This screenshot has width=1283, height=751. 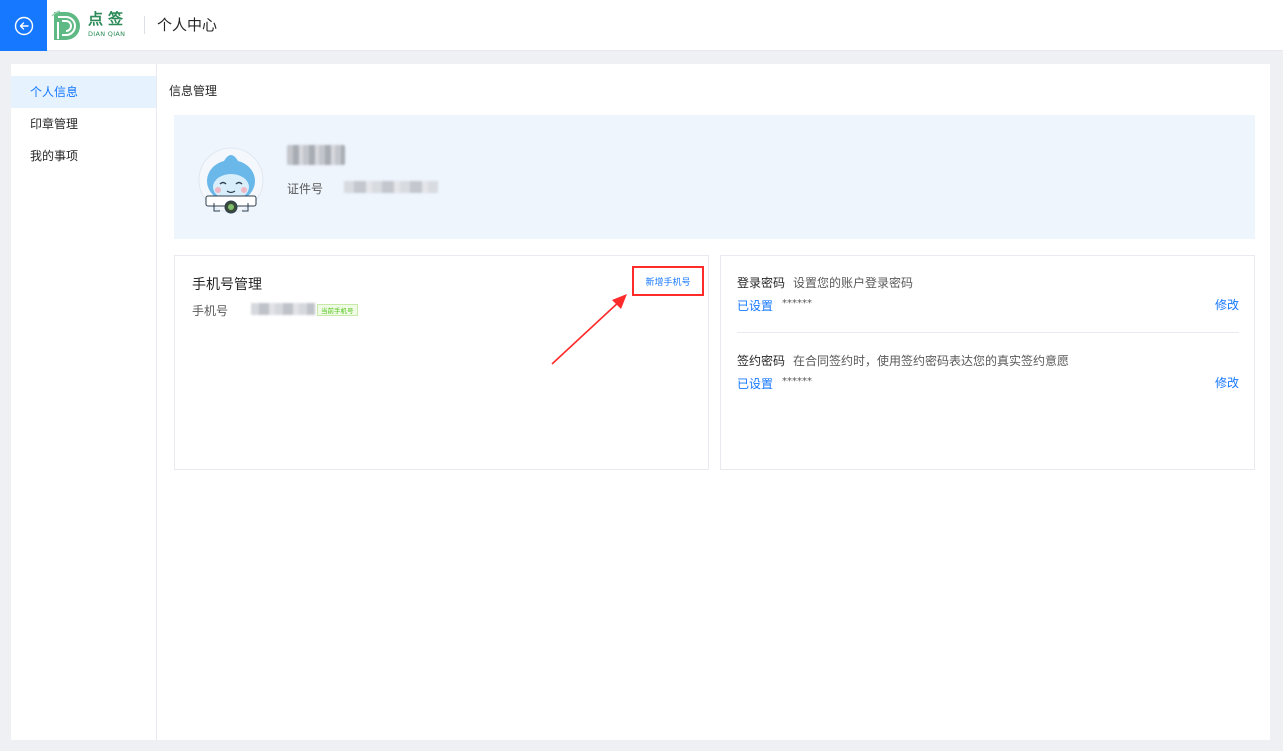 What do you see at coordinates (83, 124) in the screenshot?
I see `sidebar-item-seal-management: 印章管理` at bounding box center [83, 124].